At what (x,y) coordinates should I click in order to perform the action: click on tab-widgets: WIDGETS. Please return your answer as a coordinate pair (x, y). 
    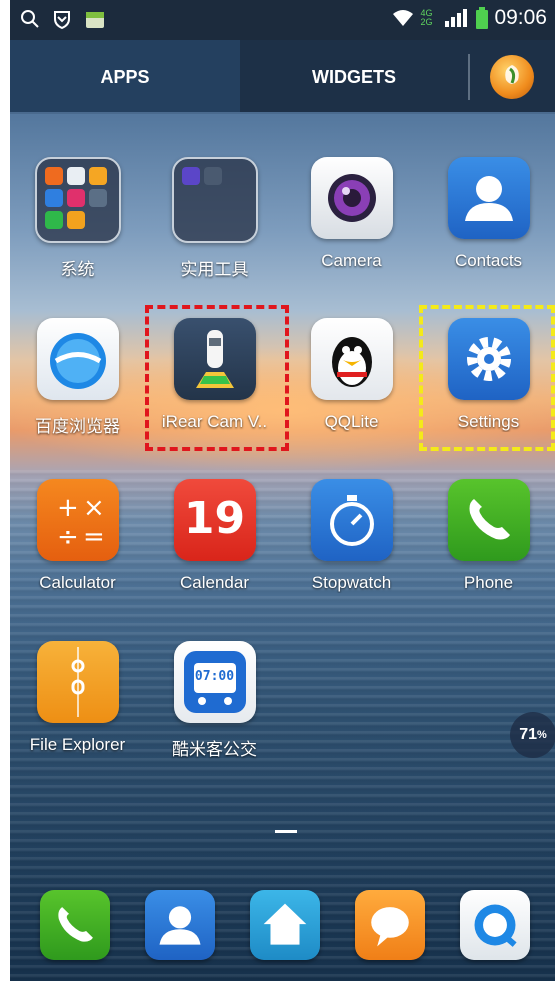
    Looking at the image, I should click on (354, 77).